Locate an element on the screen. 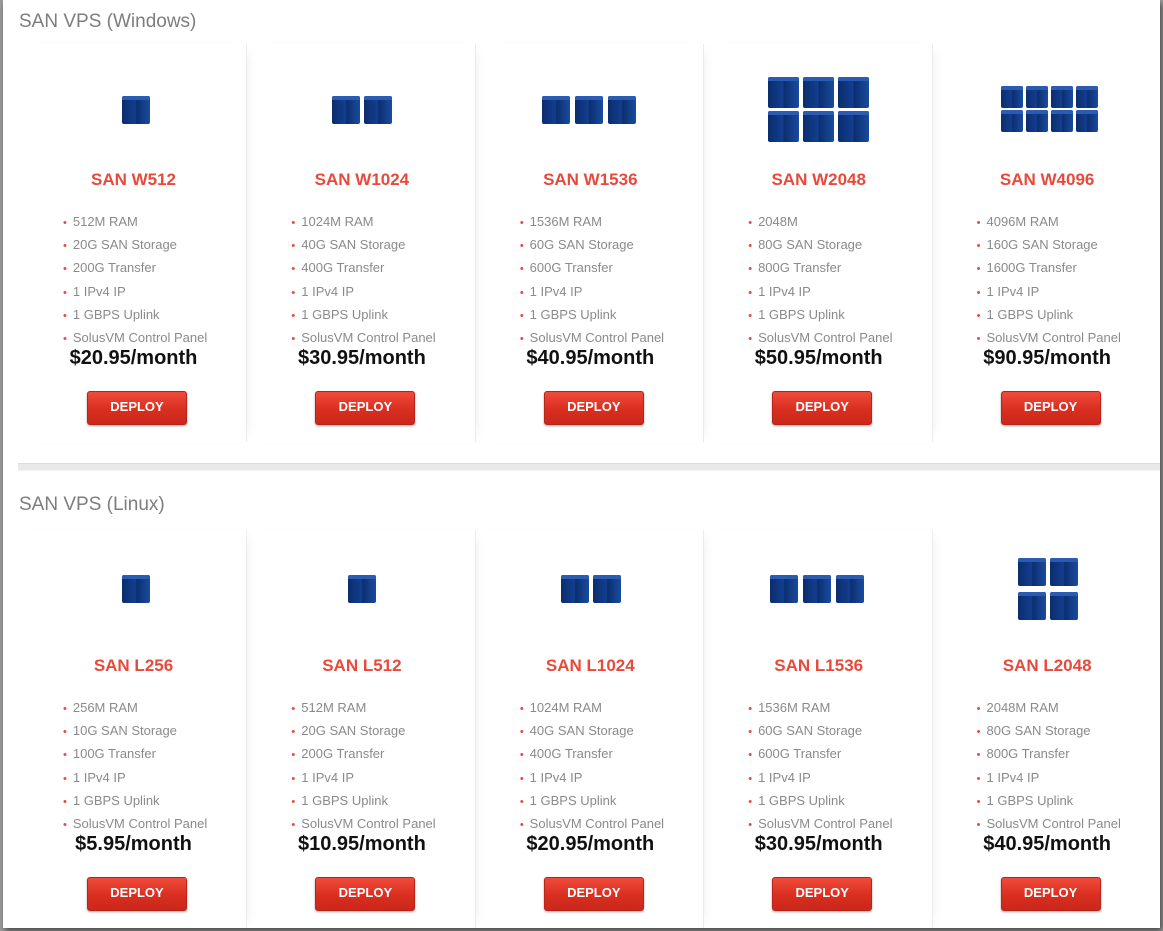  feature-item: • 600G Transfer is located at coordinates (795, 754).